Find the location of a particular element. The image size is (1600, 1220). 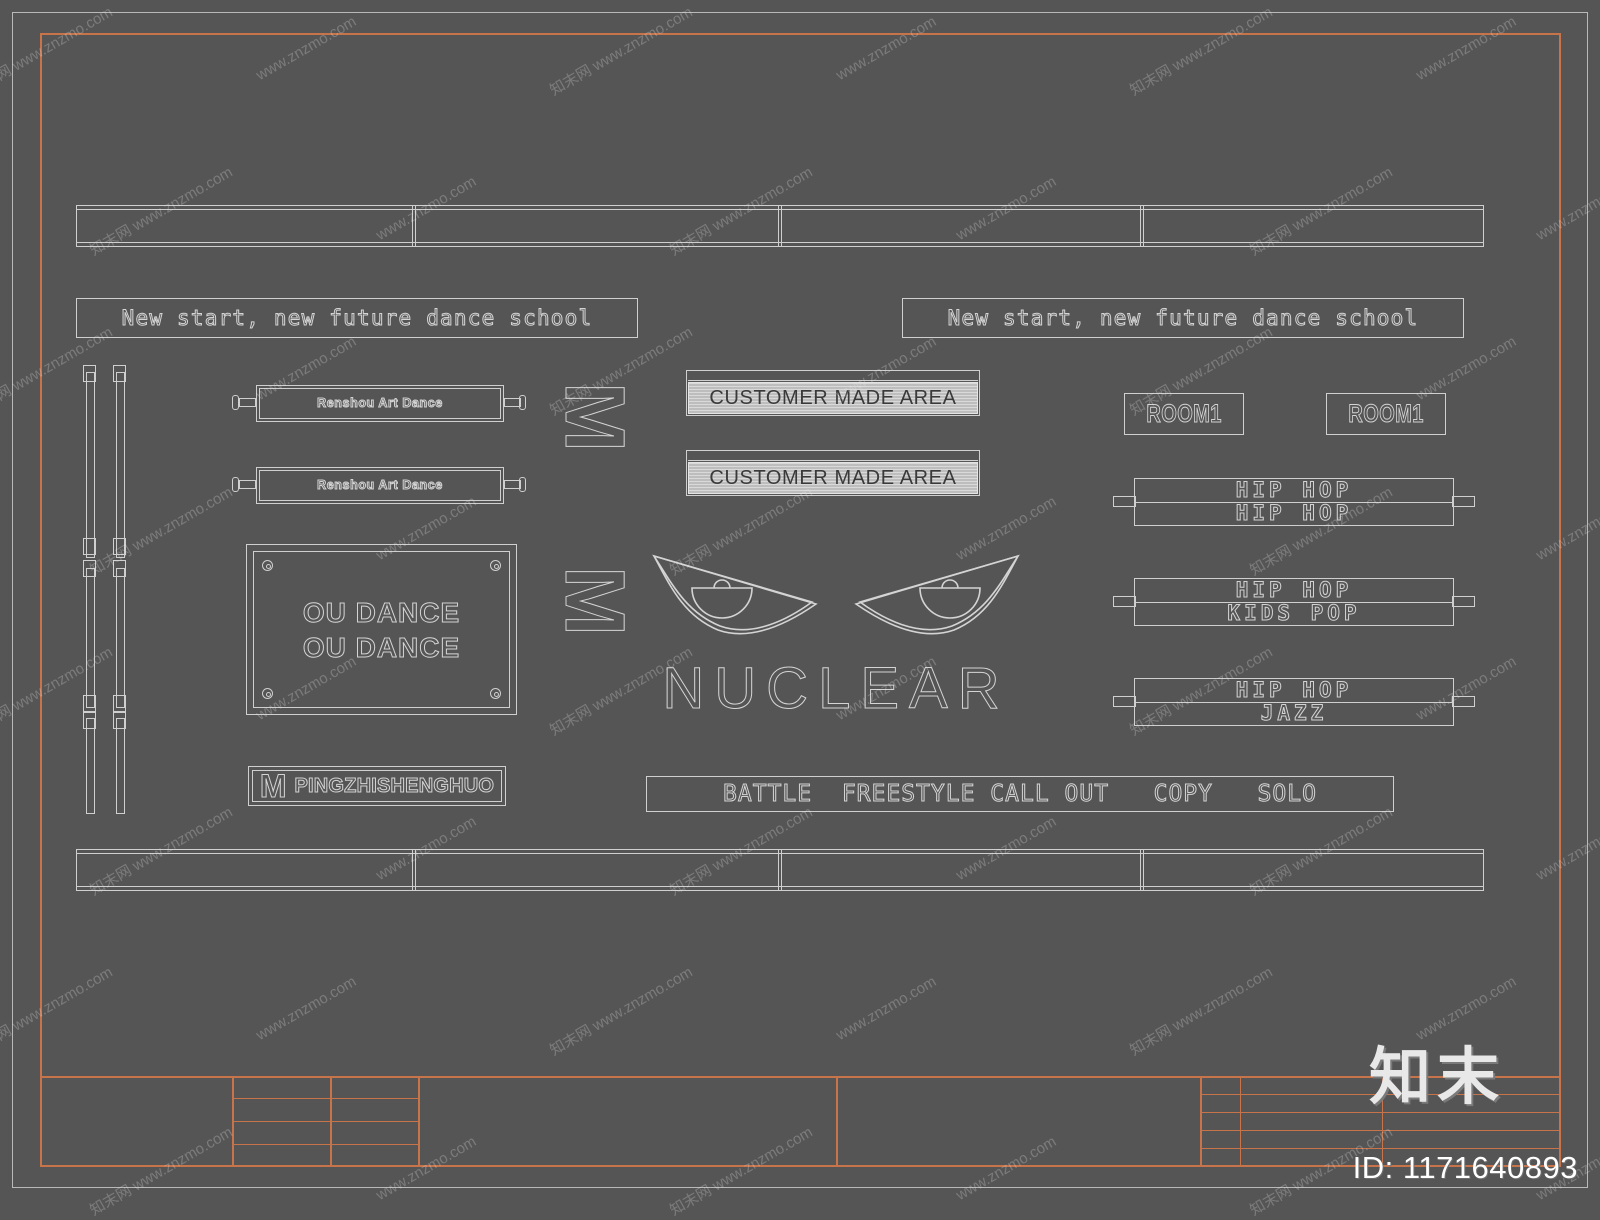

room-box-1: ROOM1 is located at coordinates (1184, 414).